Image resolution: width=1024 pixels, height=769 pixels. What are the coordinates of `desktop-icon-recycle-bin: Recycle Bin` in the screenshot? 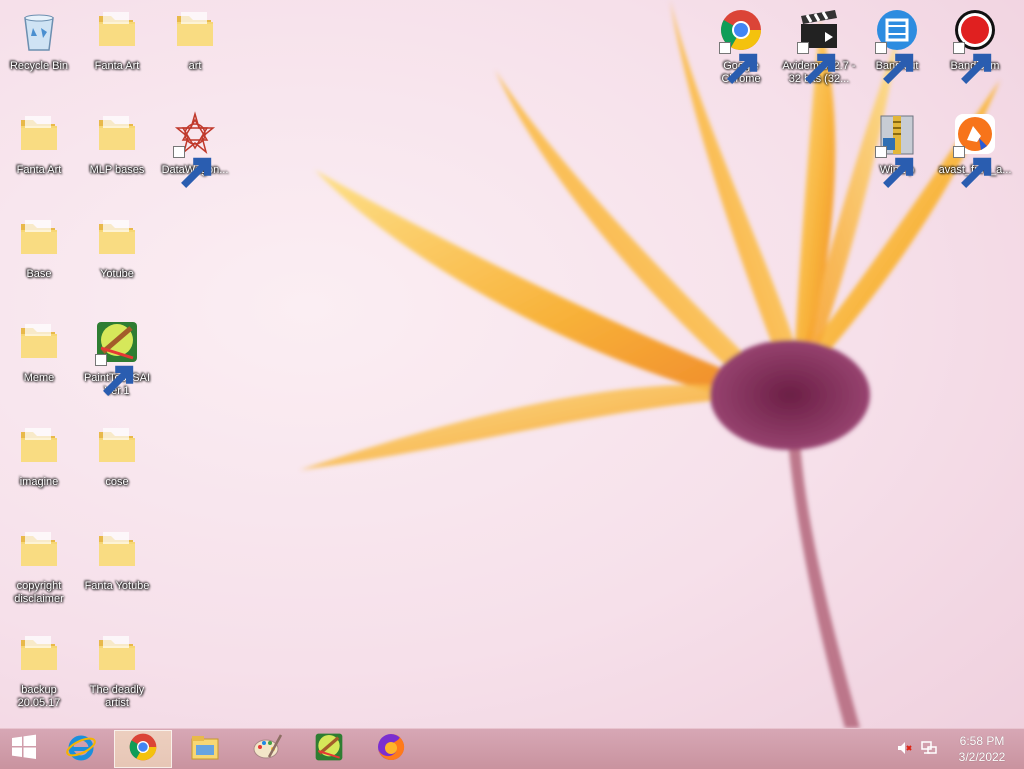 It's located at (39, 39).